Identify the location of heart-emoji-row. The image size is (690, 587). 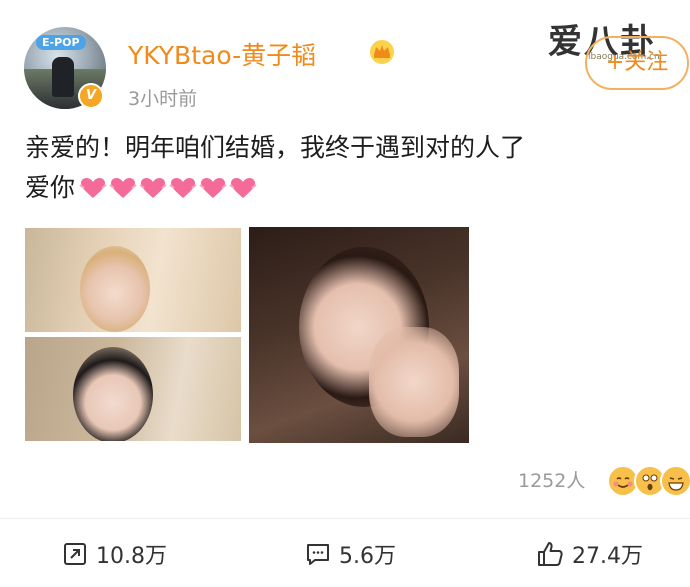
(169, 188).